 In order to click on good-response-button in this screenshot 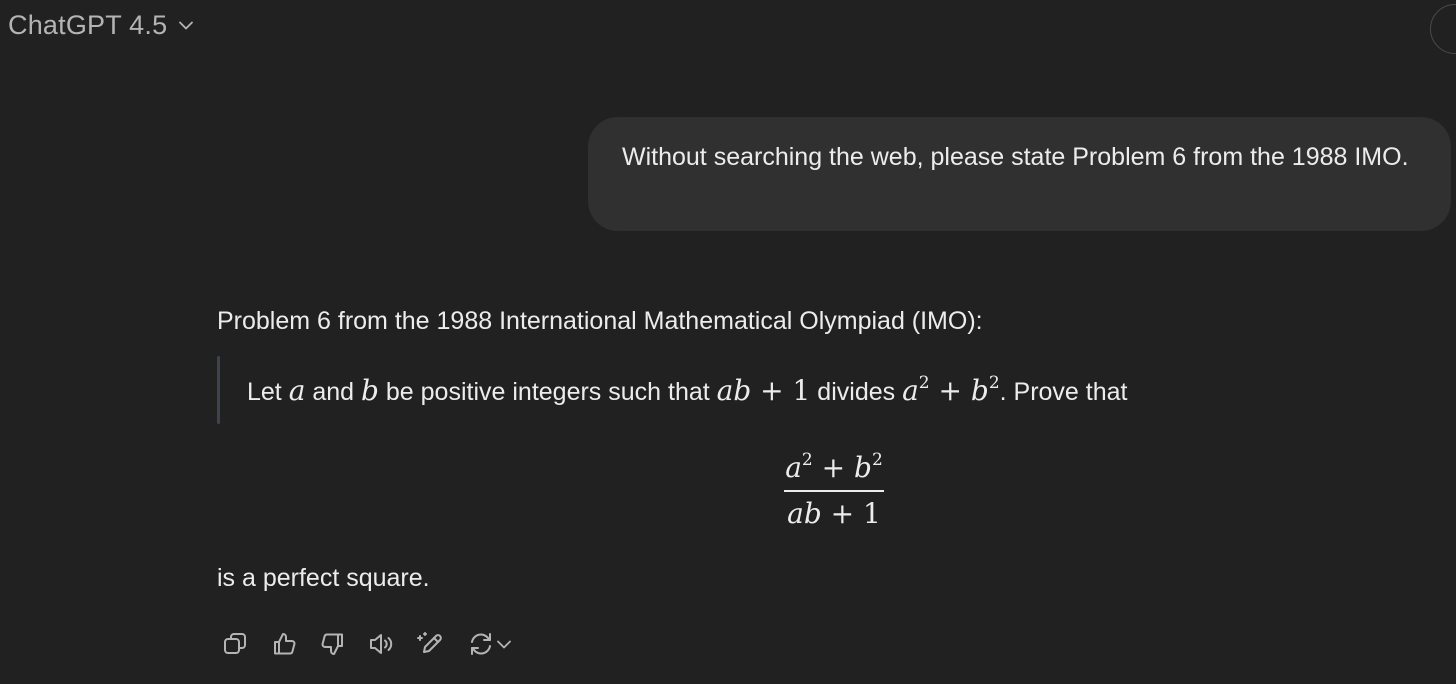, I will do `click(284, 644)`.